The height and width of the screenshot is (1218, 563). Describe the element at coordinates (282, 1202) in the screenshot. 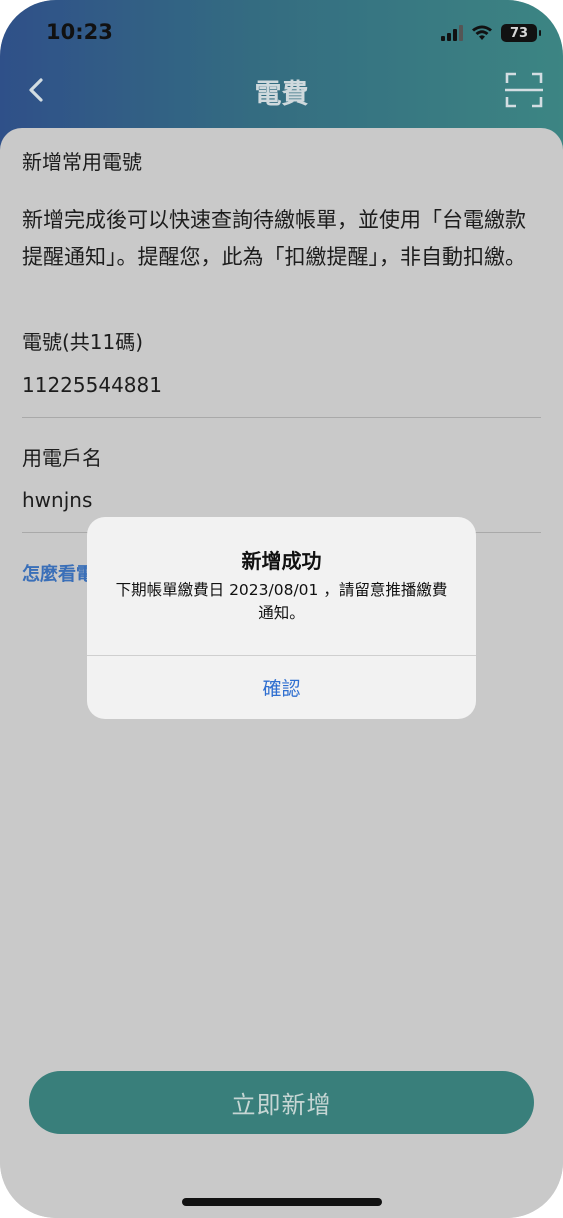

I see `home-indicator` at that location.